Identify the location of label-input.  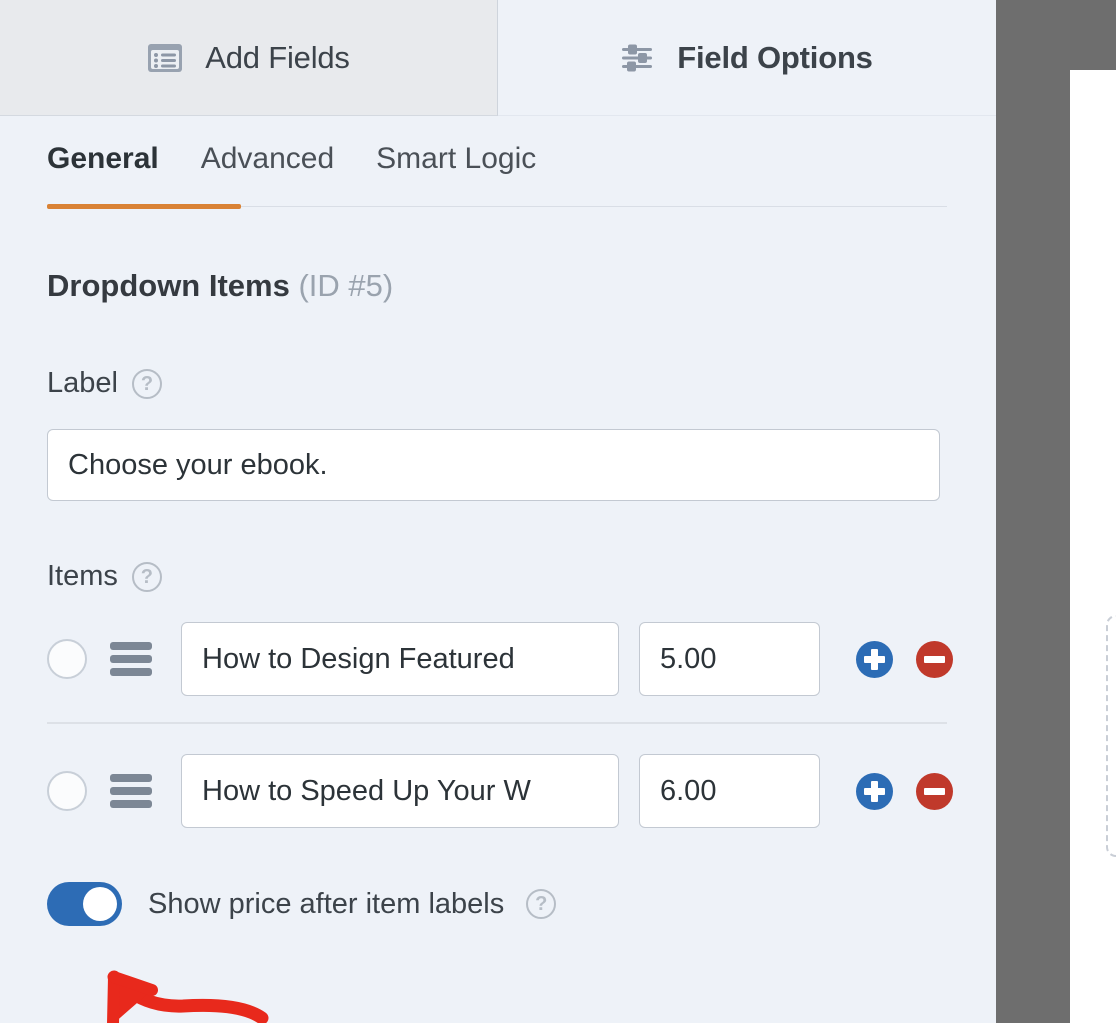
(493, 465).